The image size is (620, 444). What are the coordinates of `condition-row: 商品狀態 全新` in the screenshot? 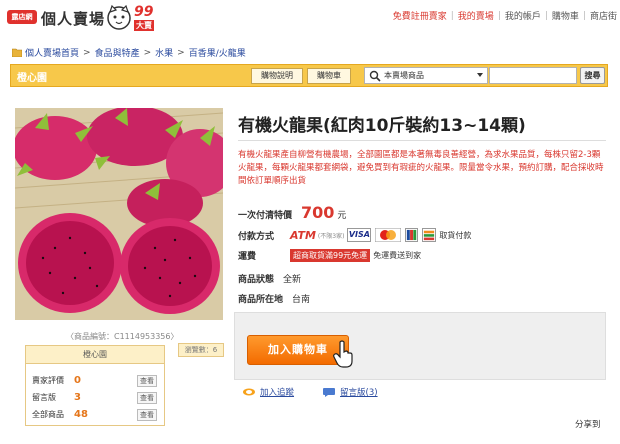 It's located at (269, 278).